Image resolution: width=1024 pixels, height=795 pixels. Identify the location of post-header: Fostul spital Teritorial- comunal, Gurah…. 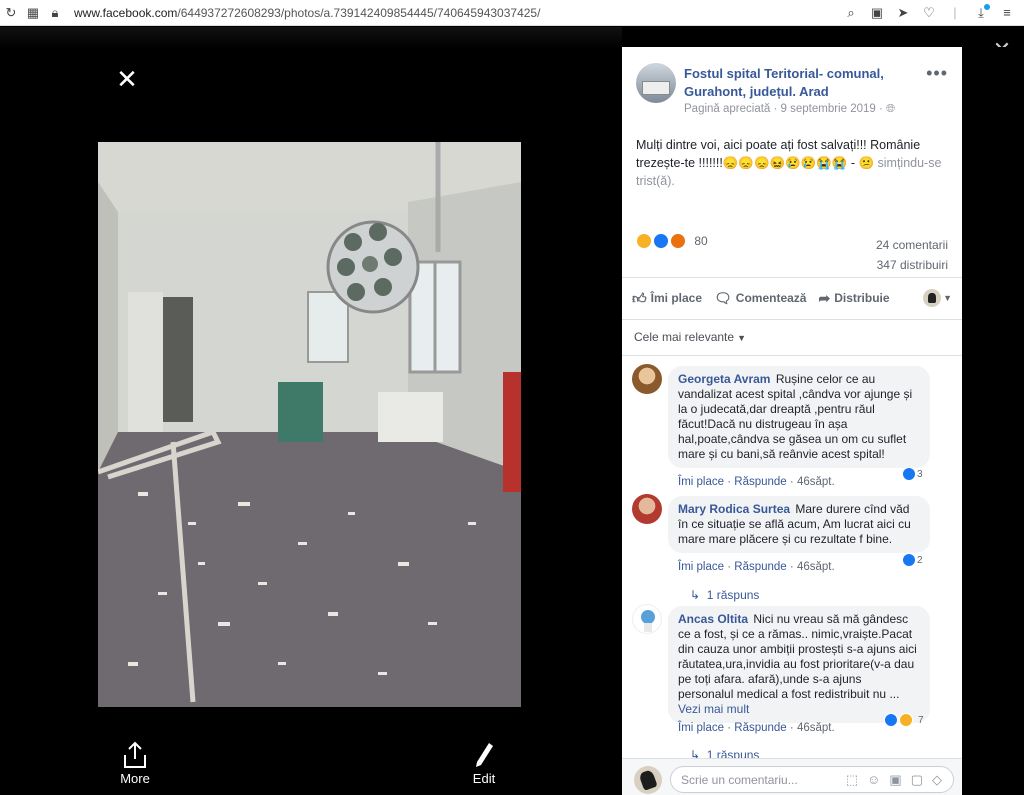
(792, 83).